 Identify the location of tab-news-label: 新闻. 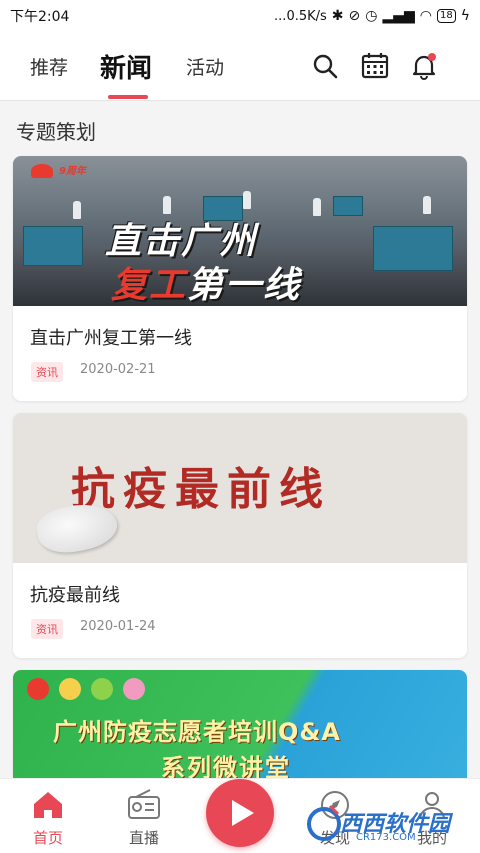
(126, 68).